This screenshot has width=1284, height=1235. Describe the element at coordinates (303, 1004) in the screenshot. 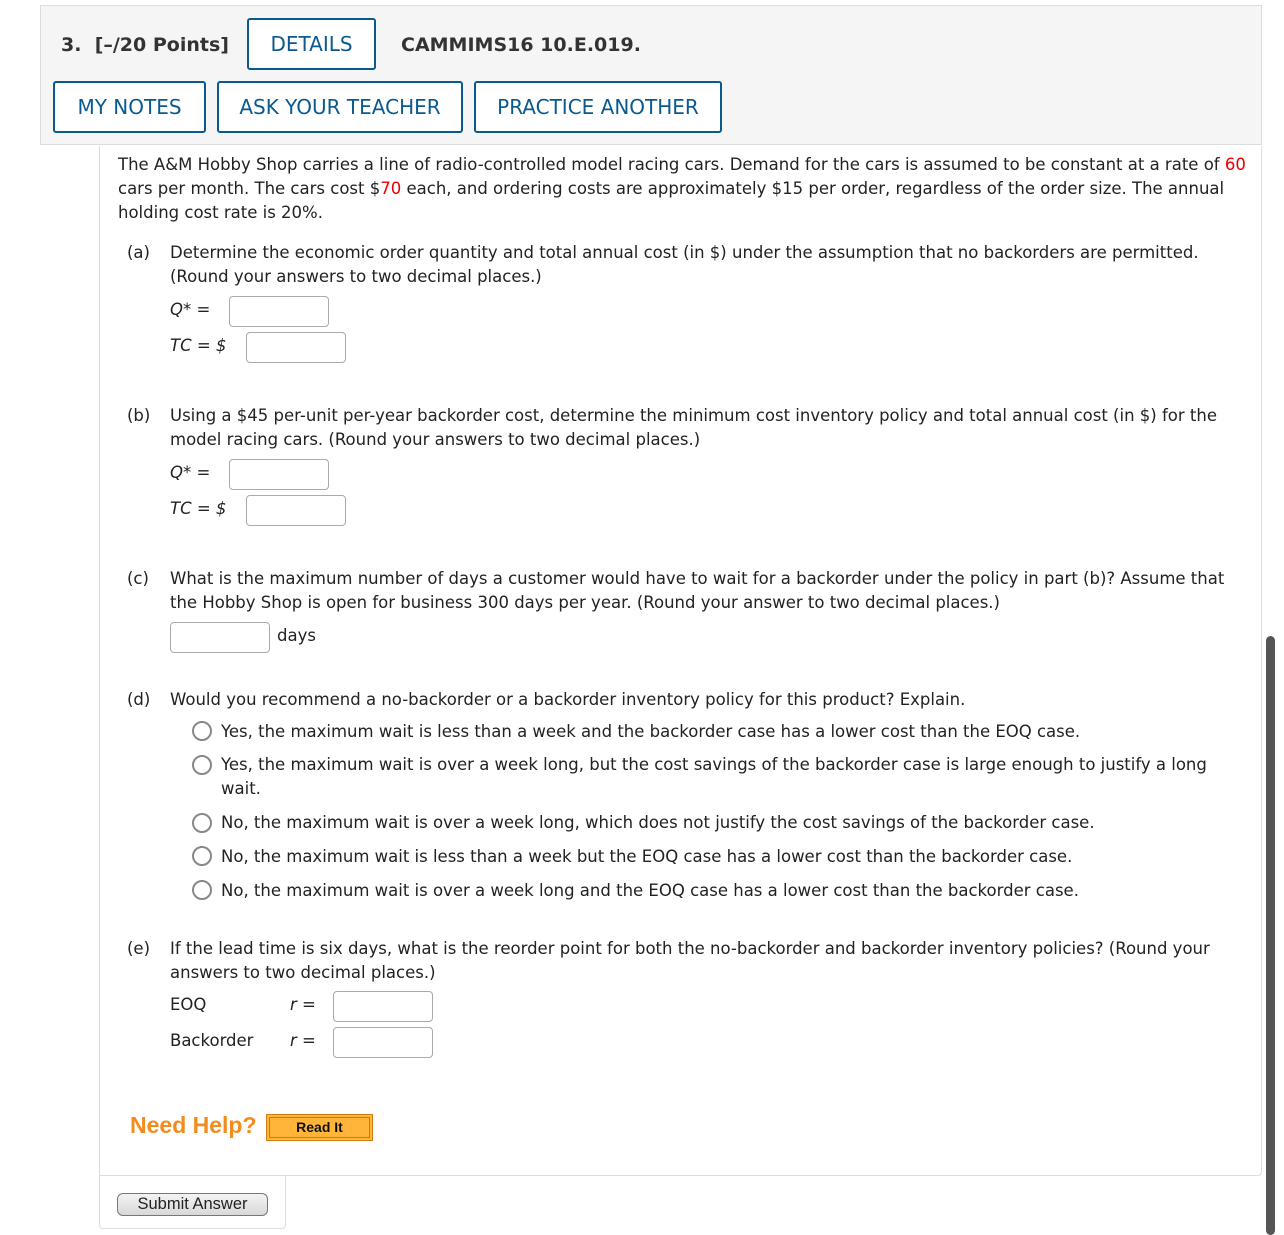

I see `part-e-eoq-r-label: r =` at that location.